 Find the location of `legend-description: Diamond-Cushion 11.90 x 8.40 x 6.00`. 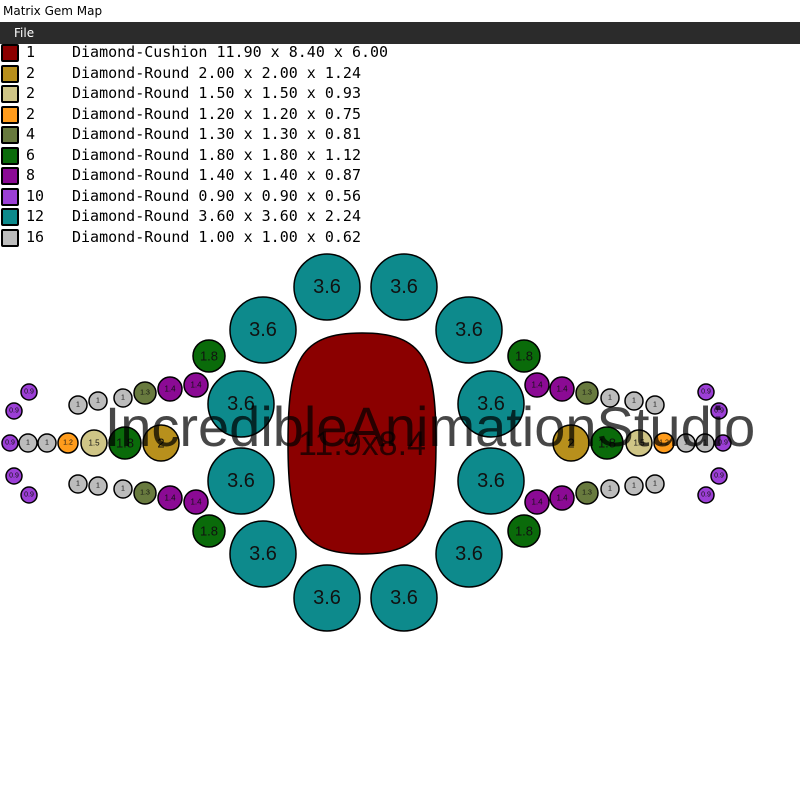

legend-description: Diamond-Cushion 11.90 x 8.40 x 6.00 is located at coordinates (230, 52).